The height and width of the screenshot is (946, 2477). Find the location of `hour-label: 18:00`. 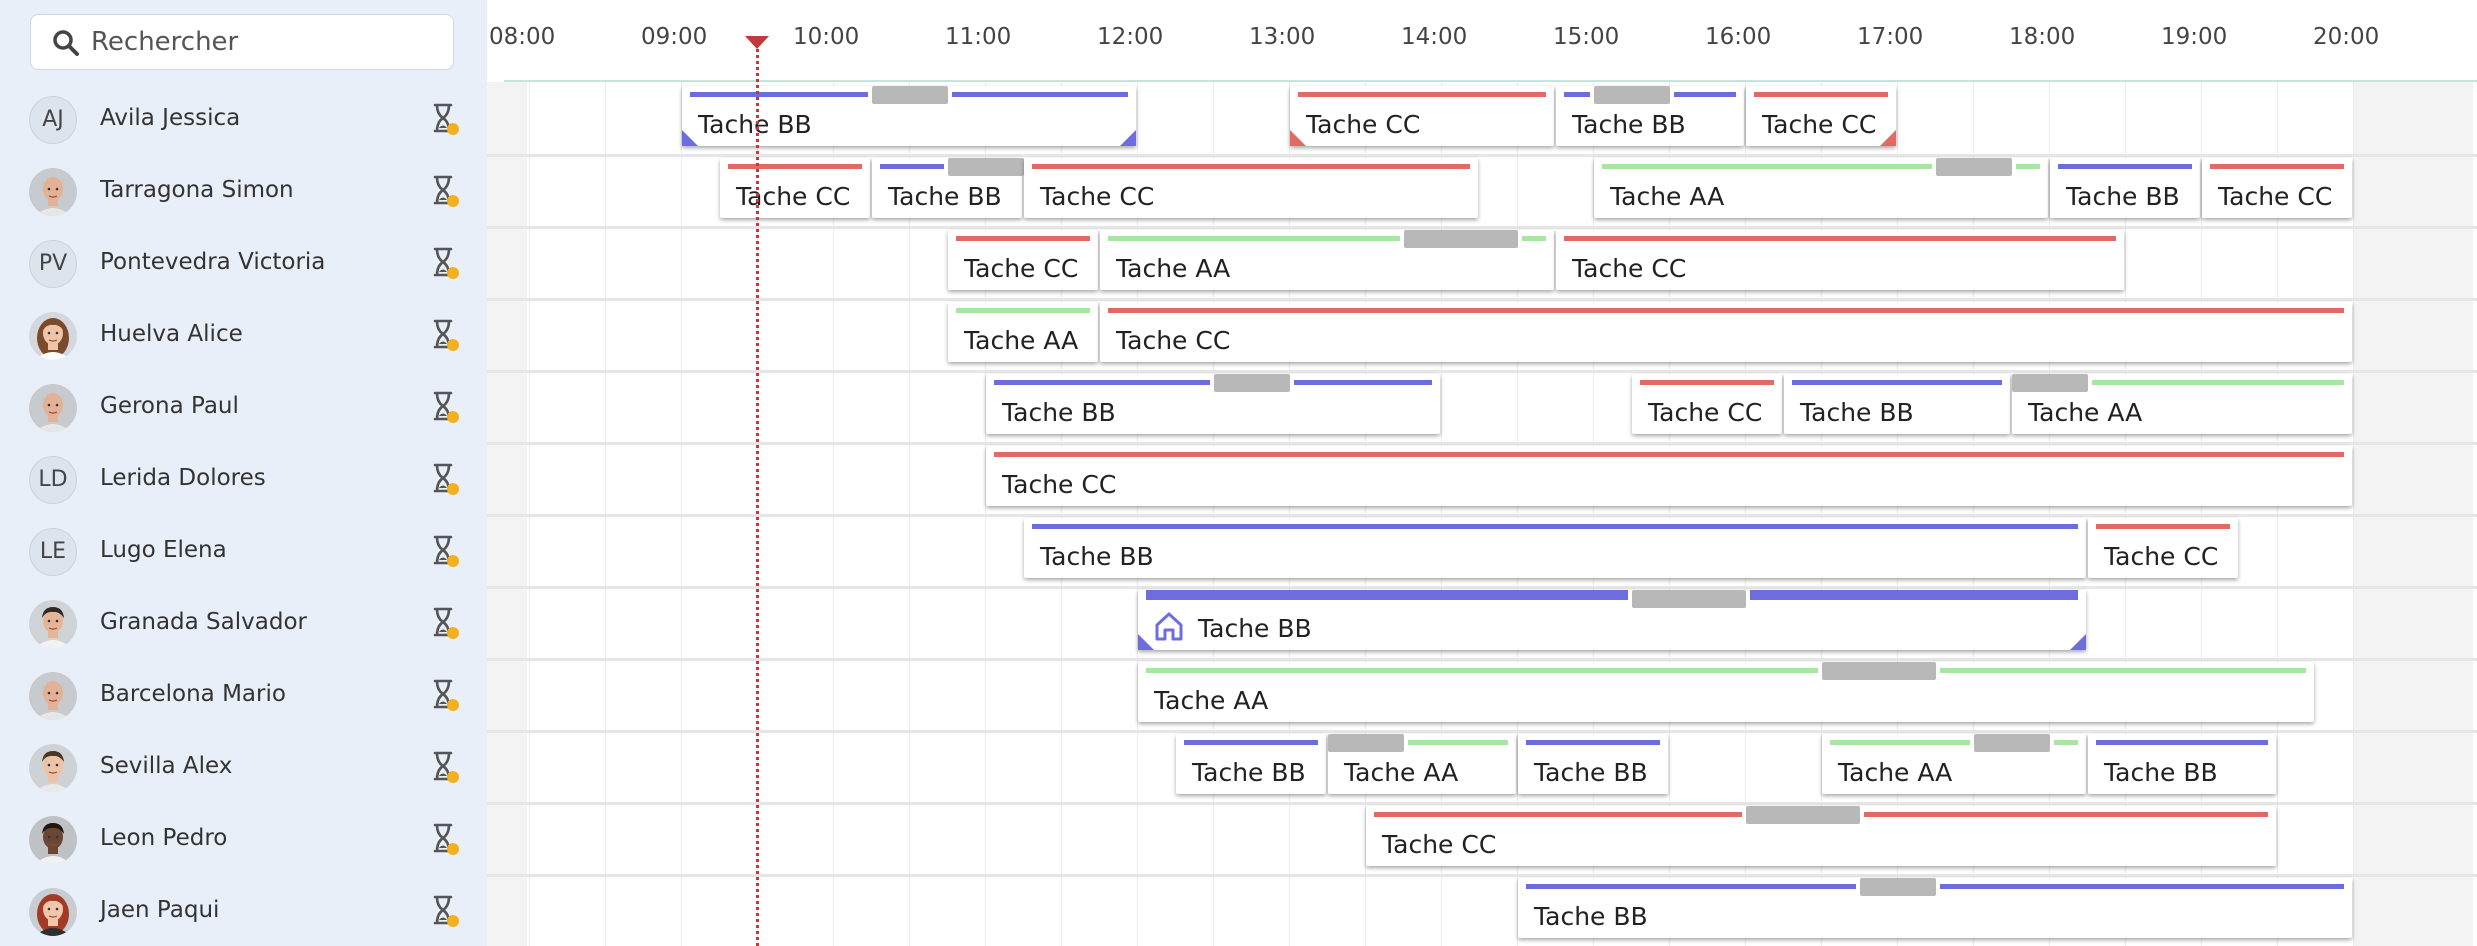

hour-label: 18:00 is located at coordinates (2042, 37).